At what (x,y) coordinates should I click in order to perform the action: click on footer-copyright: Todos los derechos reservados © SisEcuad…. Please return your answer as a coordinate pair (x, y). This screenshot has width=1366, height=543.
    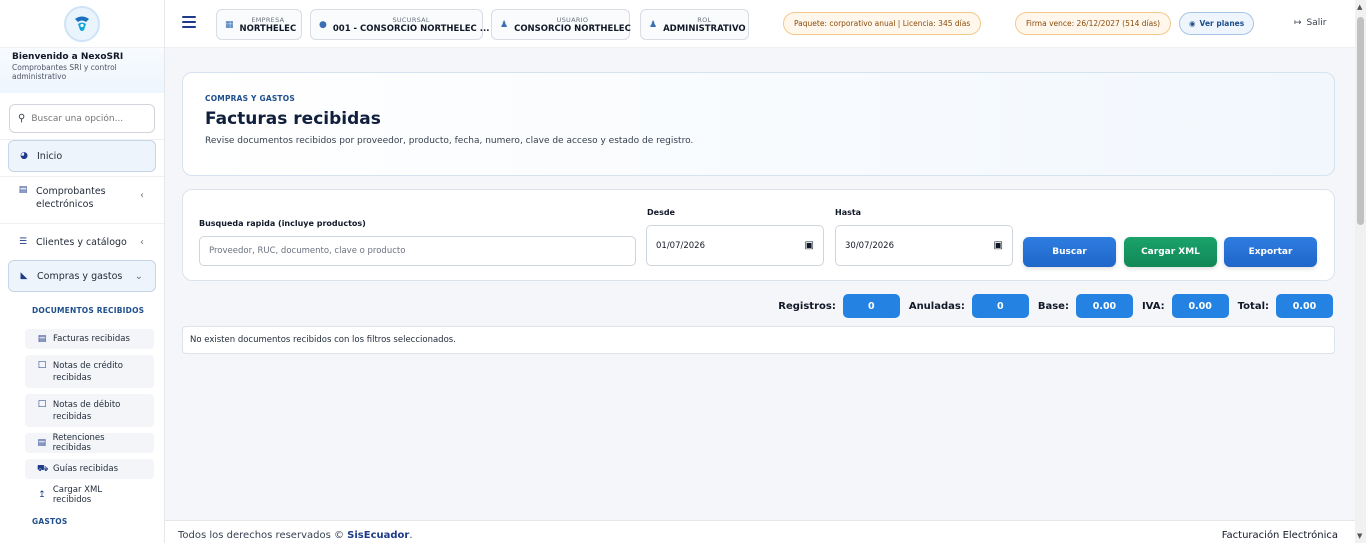
    Looking at the image, I should click on (295, 535).